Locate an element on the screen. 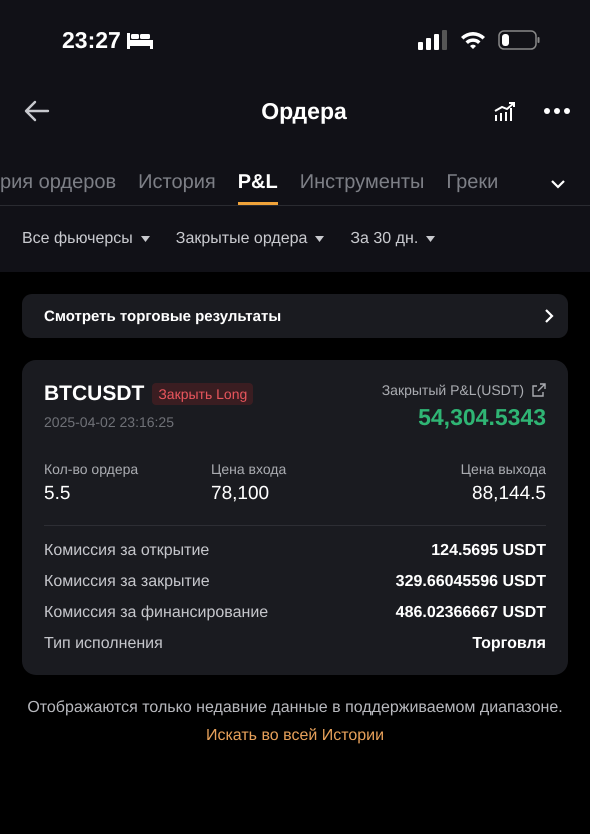  filter-dropdown: Все фьючерсы is located at coordinates (86, 239).